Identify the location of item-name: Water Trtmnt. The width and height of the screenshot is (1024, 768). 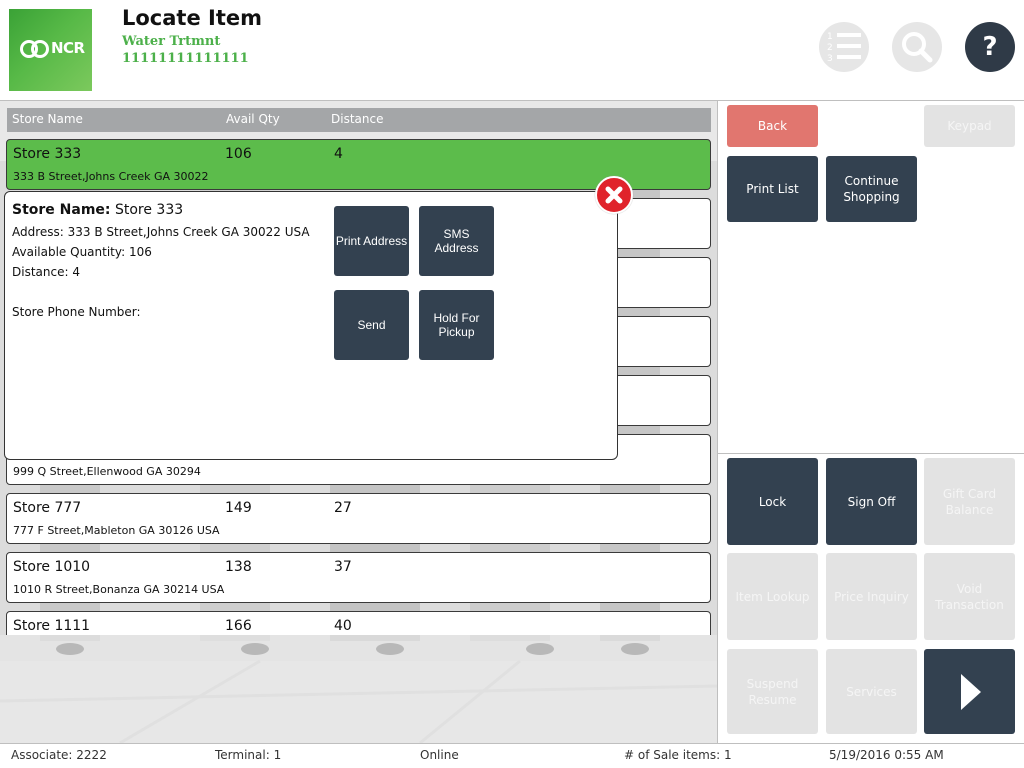
(171, 41).